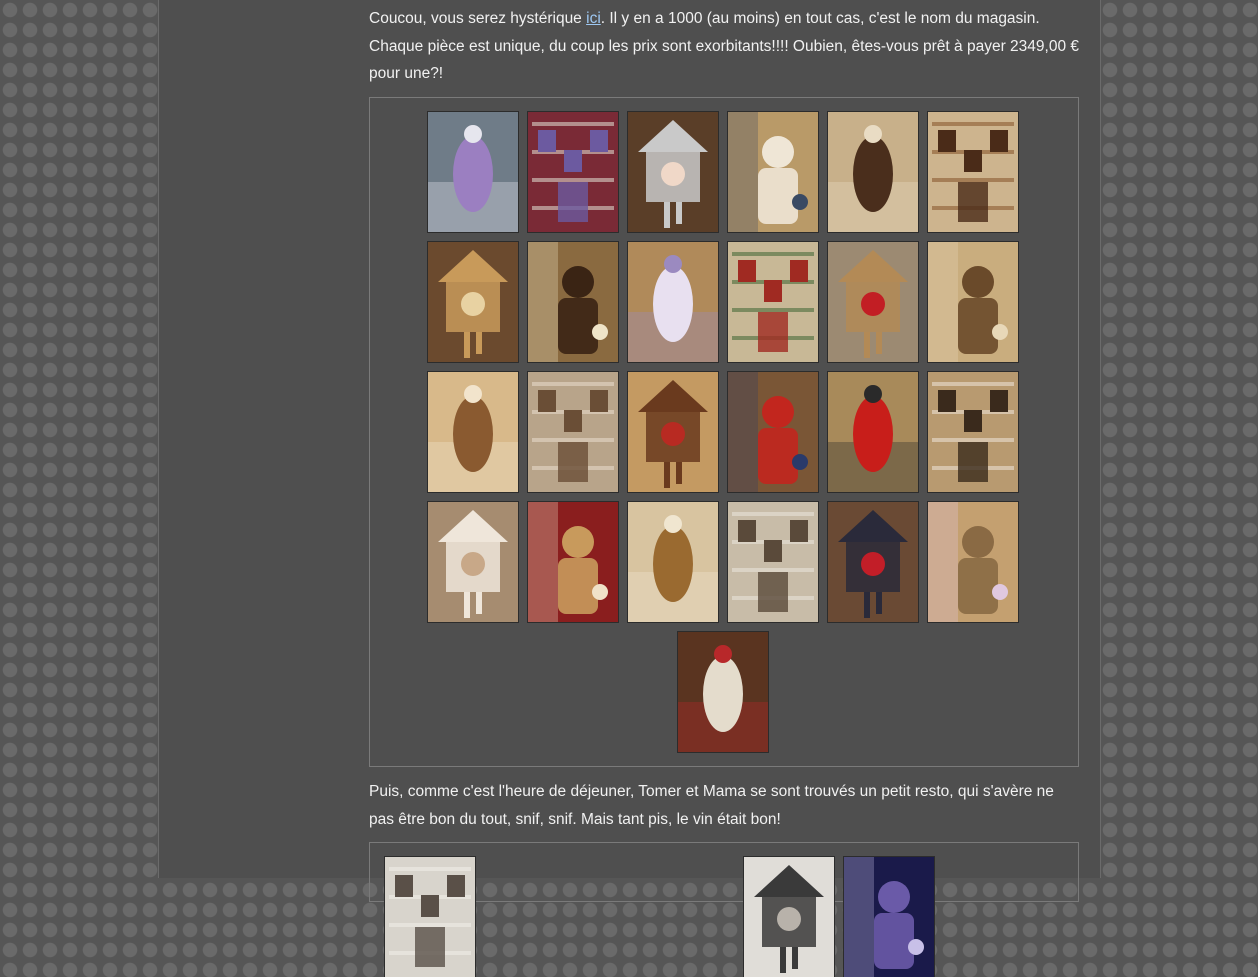 The height and width of the screenshot is (977, 1258). What do you see at coordinates (473, 432) in the screenshot?
I see `photo-thumbnail-plush-shelves` at bounding box center [473, 432].